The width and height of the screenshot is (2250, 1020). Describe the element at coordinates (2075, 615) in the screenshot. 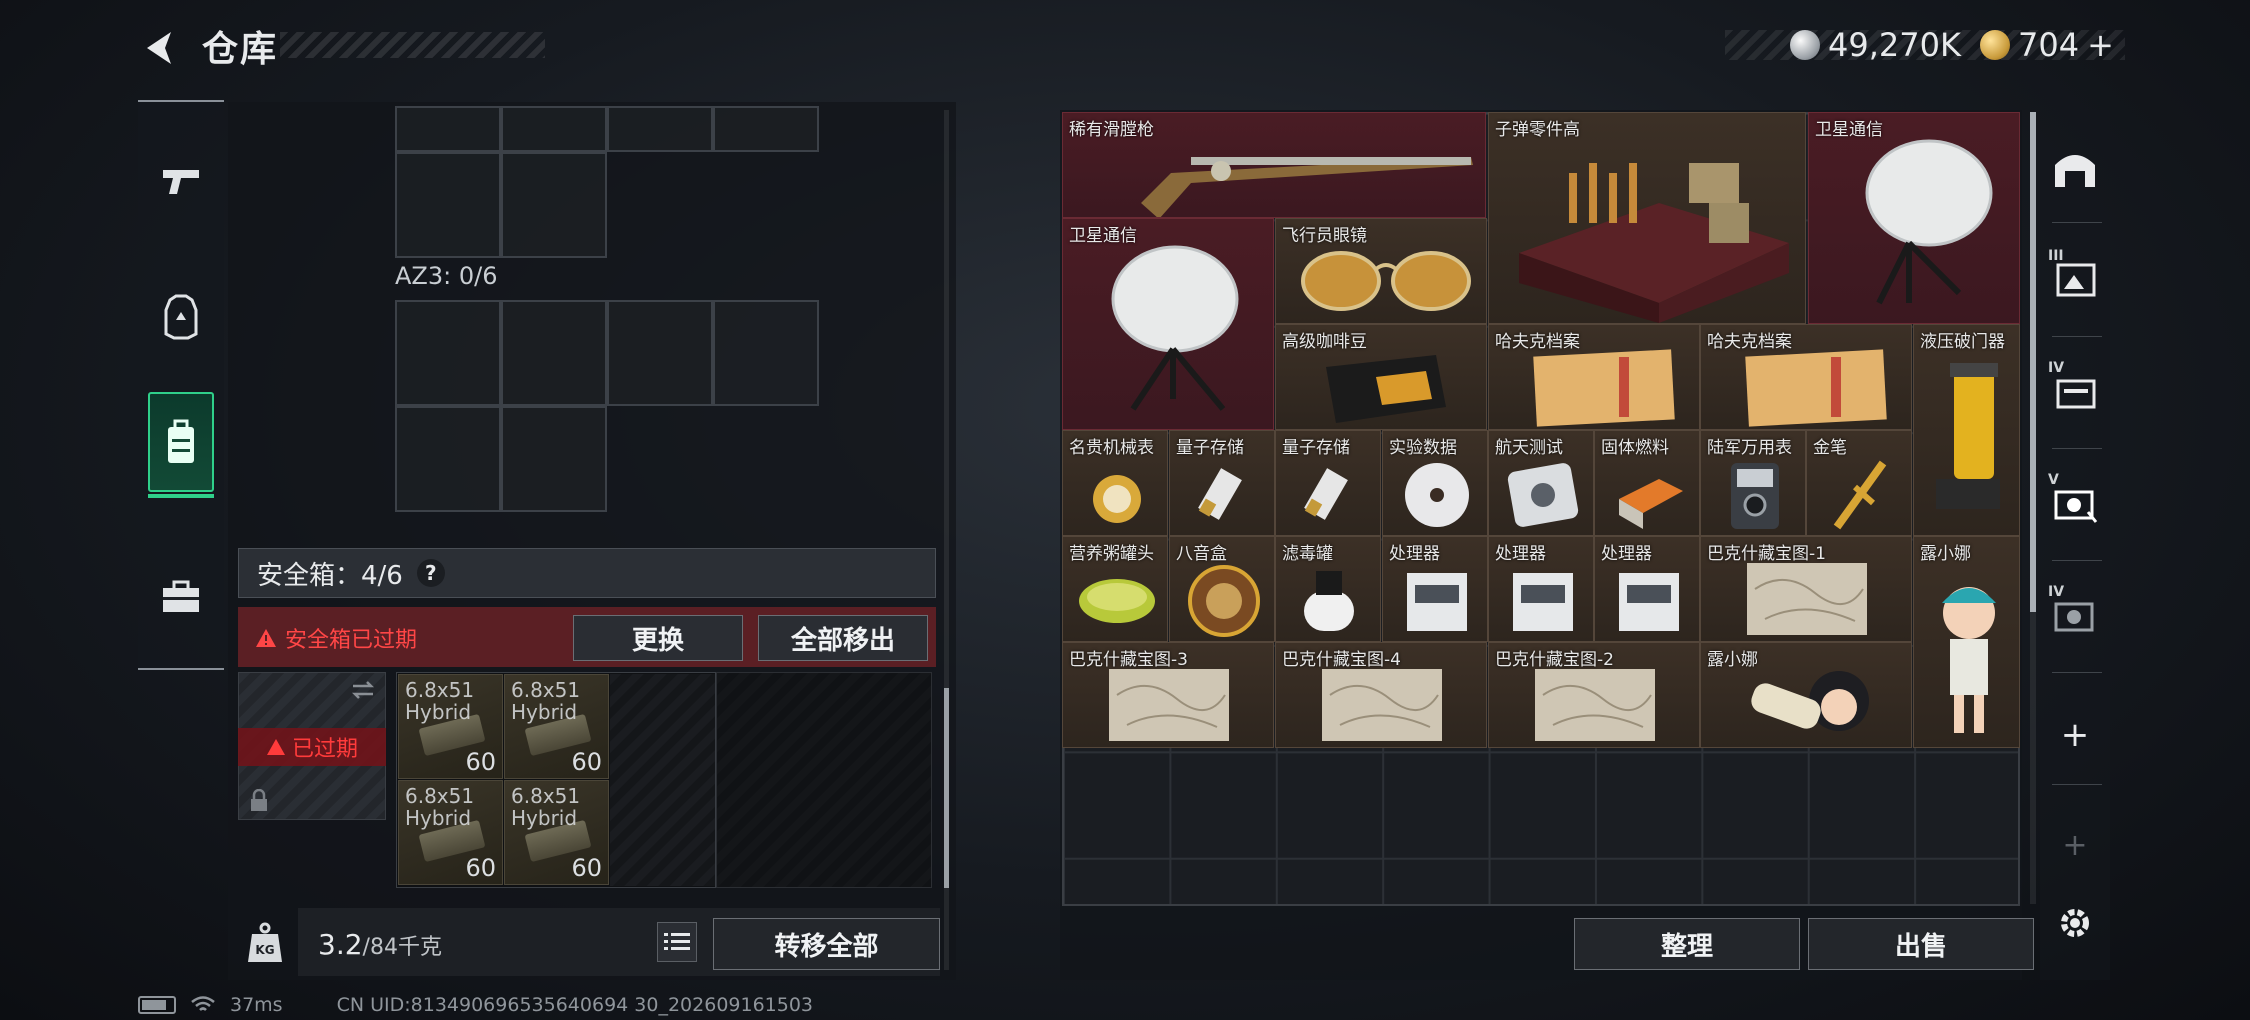

I see `warehouse-page-6: IV` at that location.